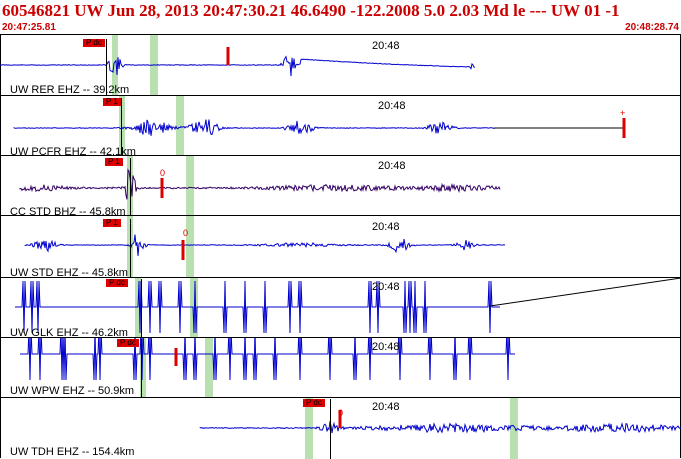 Image resolution: width=681 pixels, height=459 pixels. Describe the element at coordinates (72, 391) in the screenshot. I see `station-label: UW WPW EHZ -- 50.9km` at that location.